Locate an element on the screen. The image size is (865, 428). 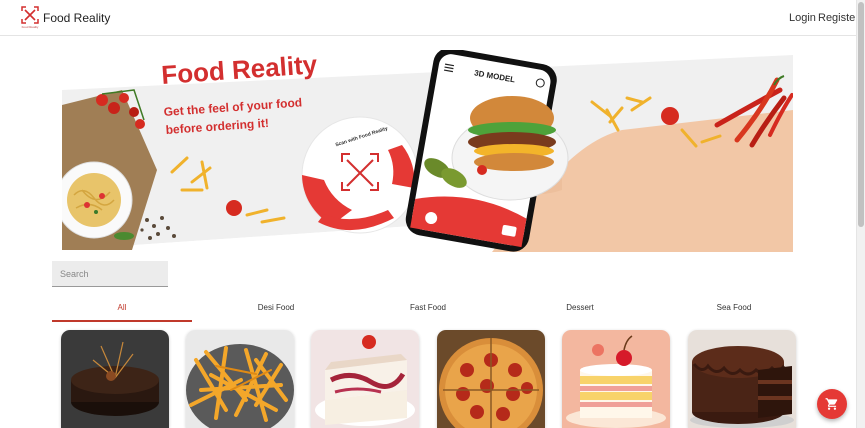
logo-caption: Food Reality is located at coordinates (30, 27).